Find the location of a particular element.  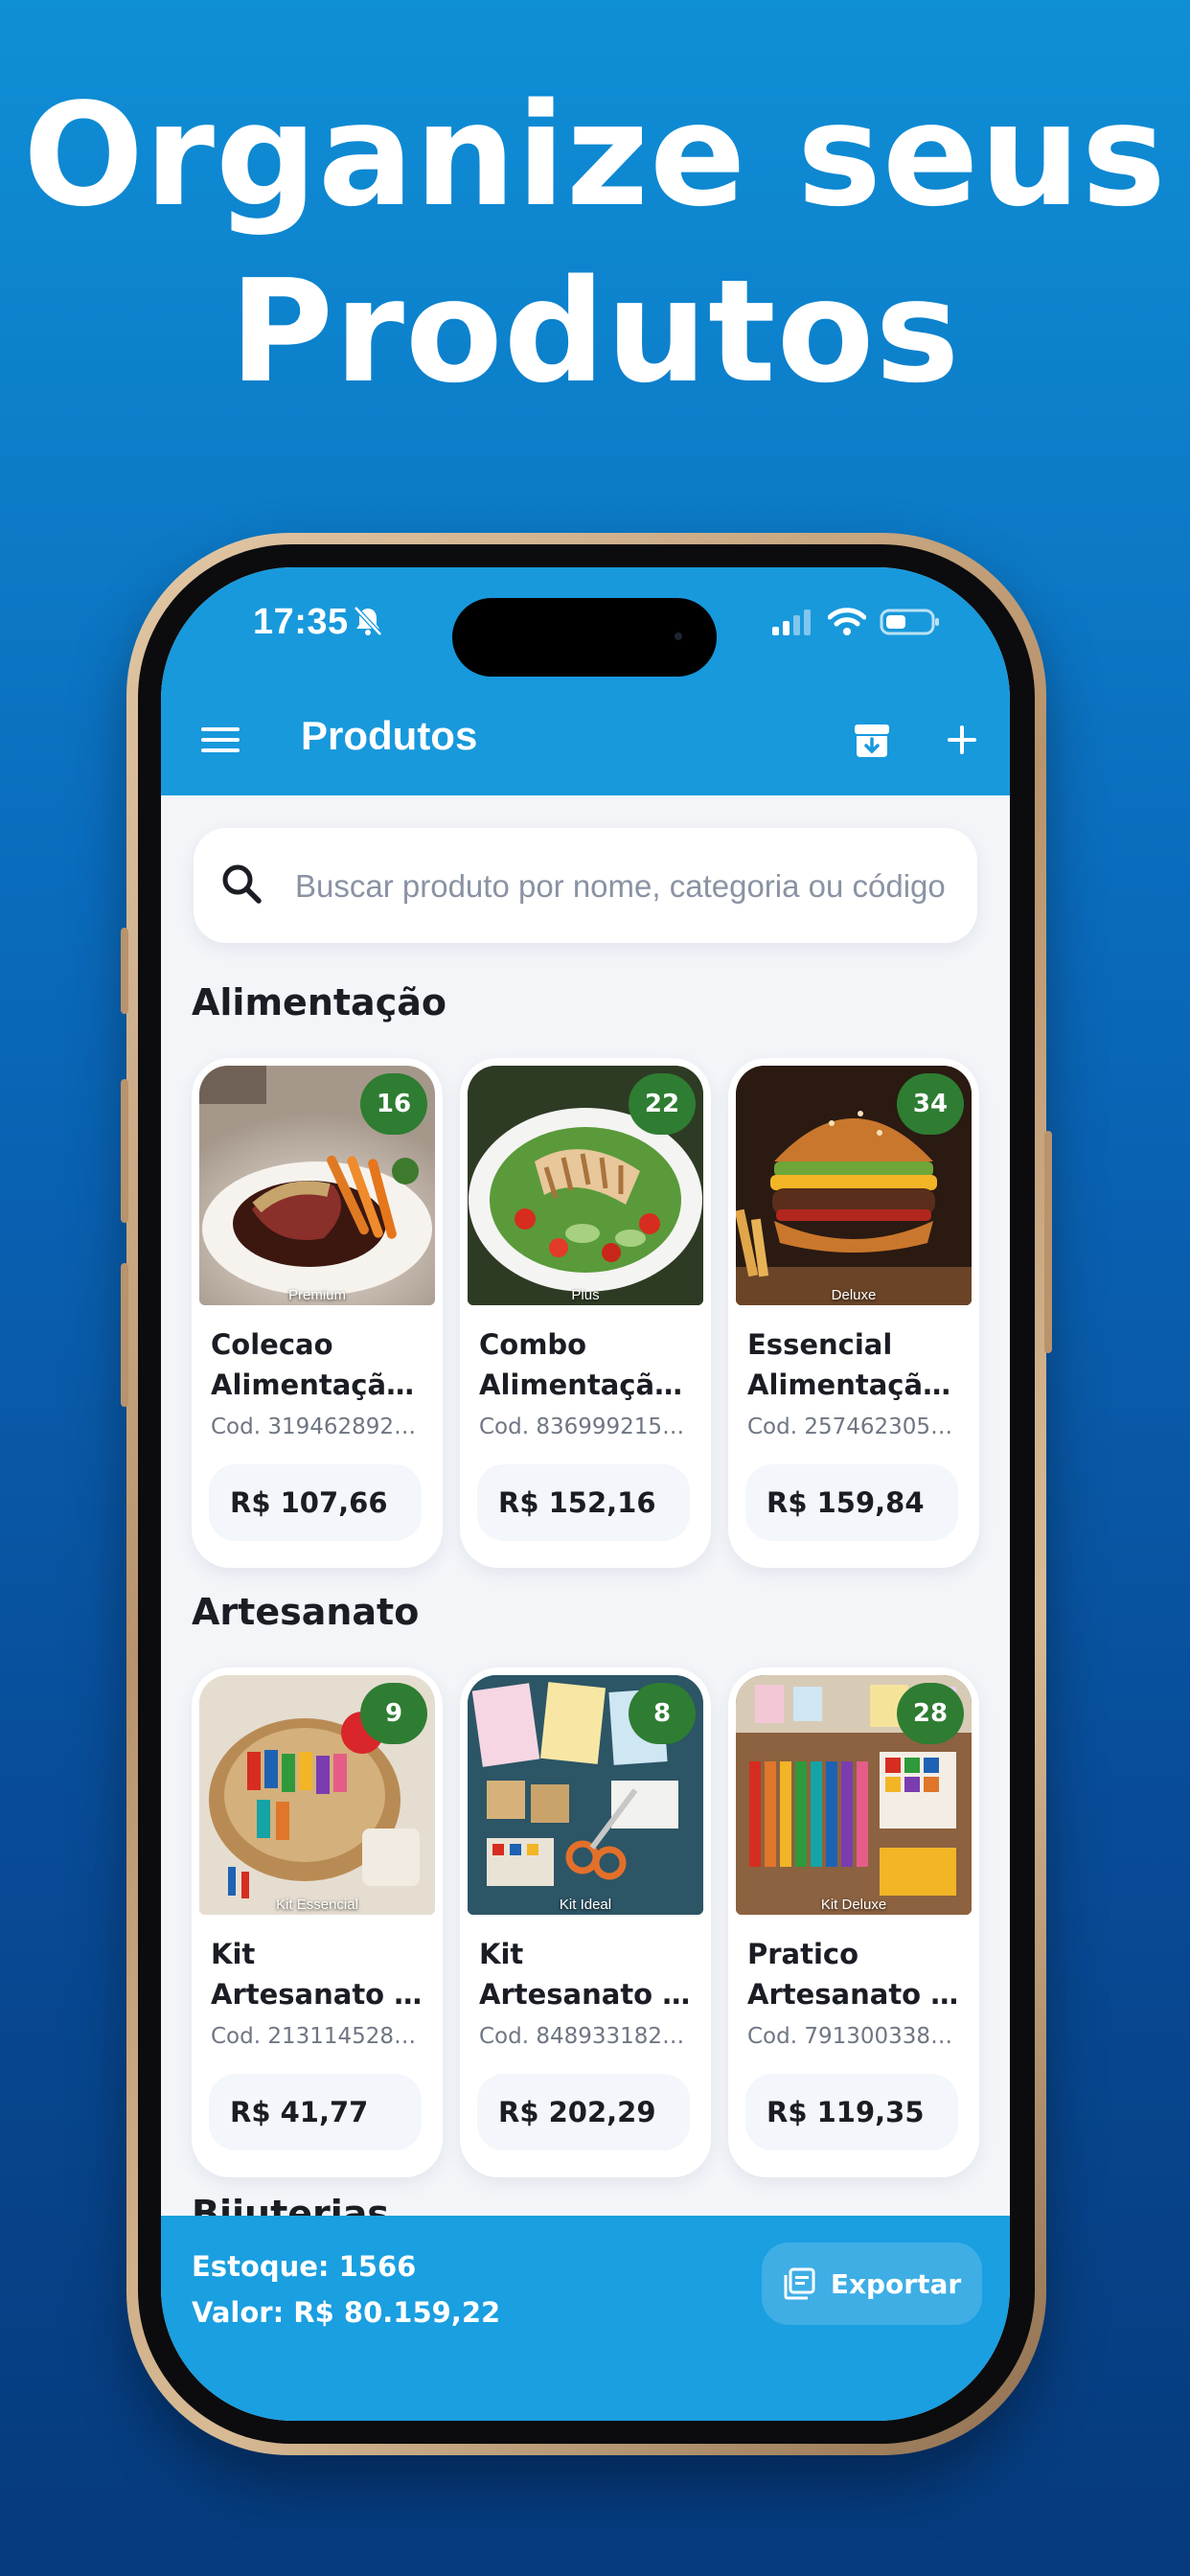

stock-badge: 28 is located at coordinates (931, 1713).